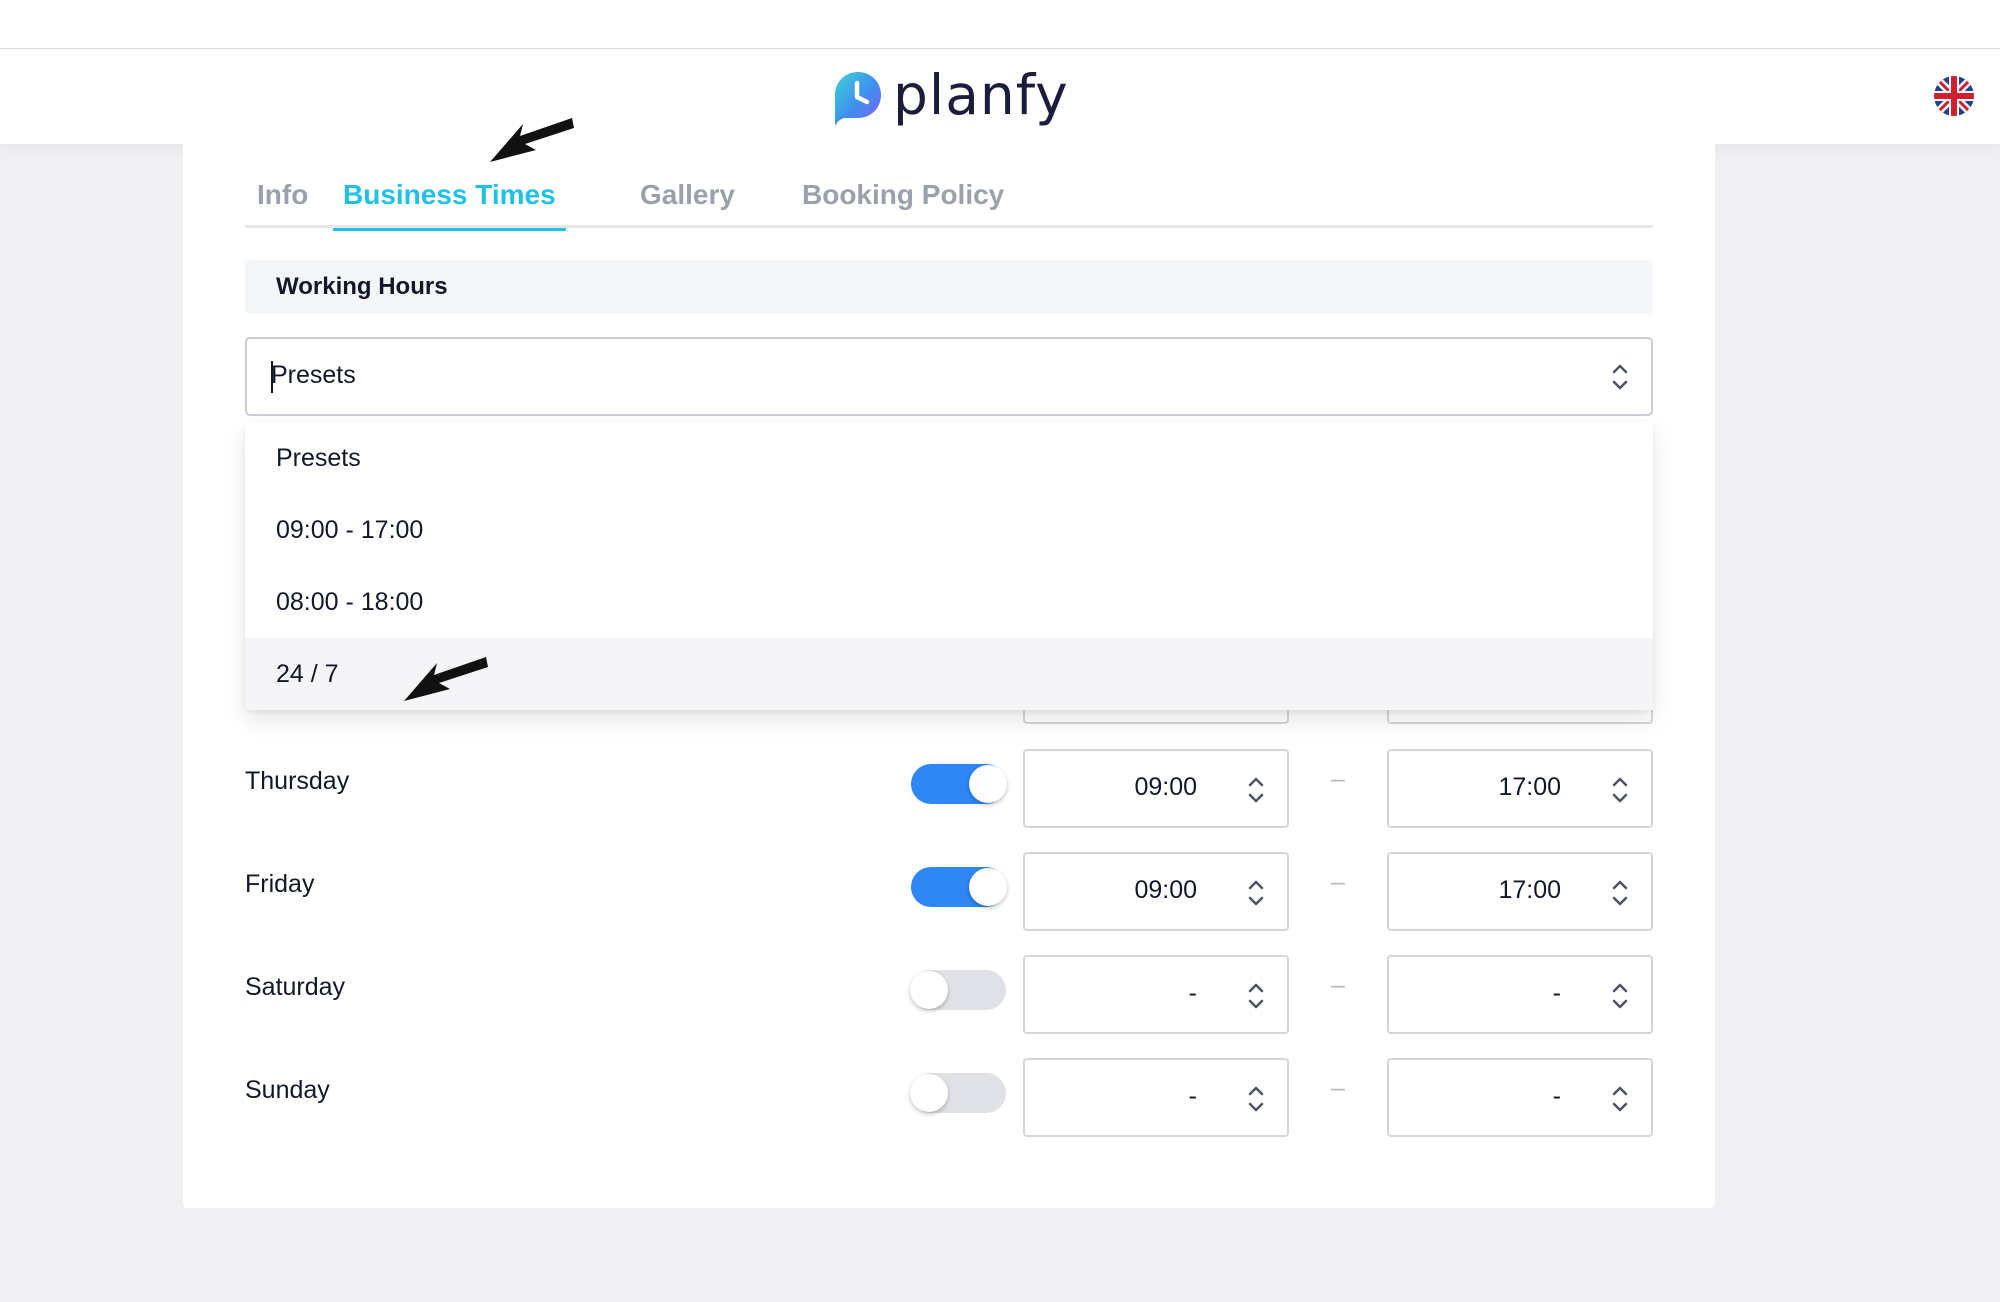 The image size is (2000, 1302). I want to click on day-label: Friday, so click(280, 884).